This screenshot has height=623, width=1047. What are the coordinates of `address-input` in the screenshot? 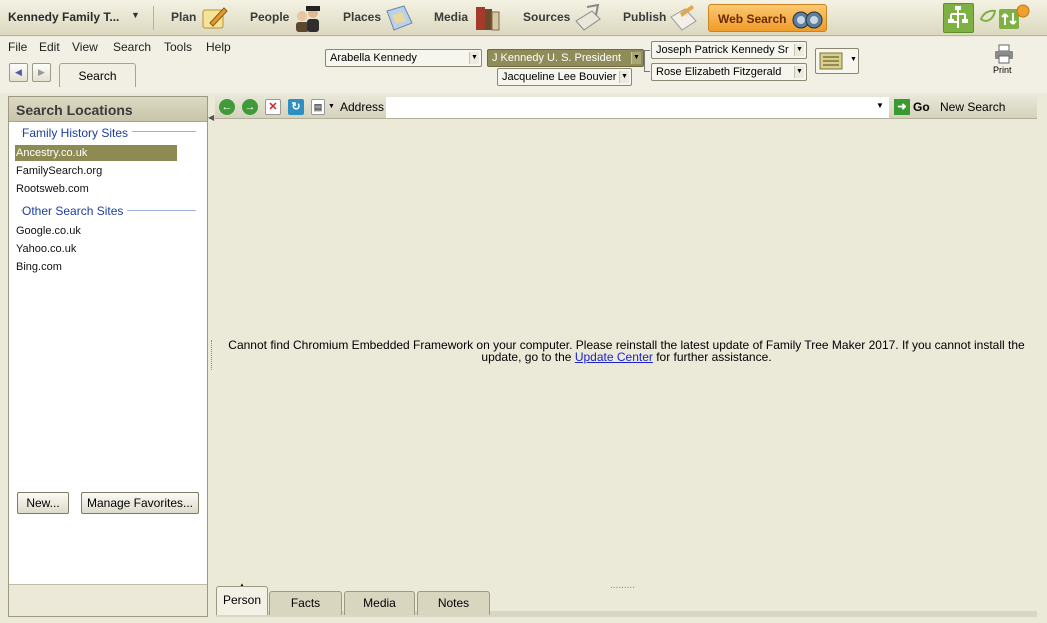 It's located at (637, 107).